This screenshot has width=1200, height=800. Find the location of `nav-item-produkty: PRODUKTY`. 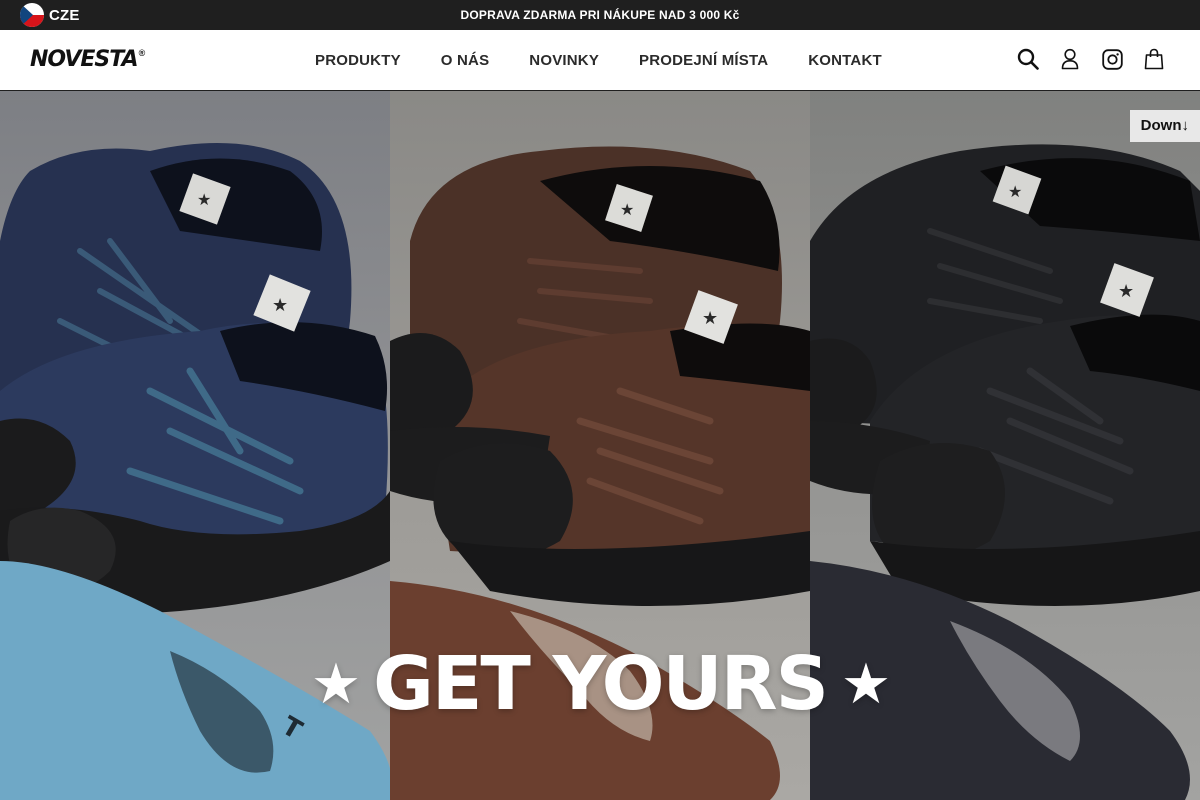

nav-item-produkty: PRODUKTY is located at coordinates (358, 60).